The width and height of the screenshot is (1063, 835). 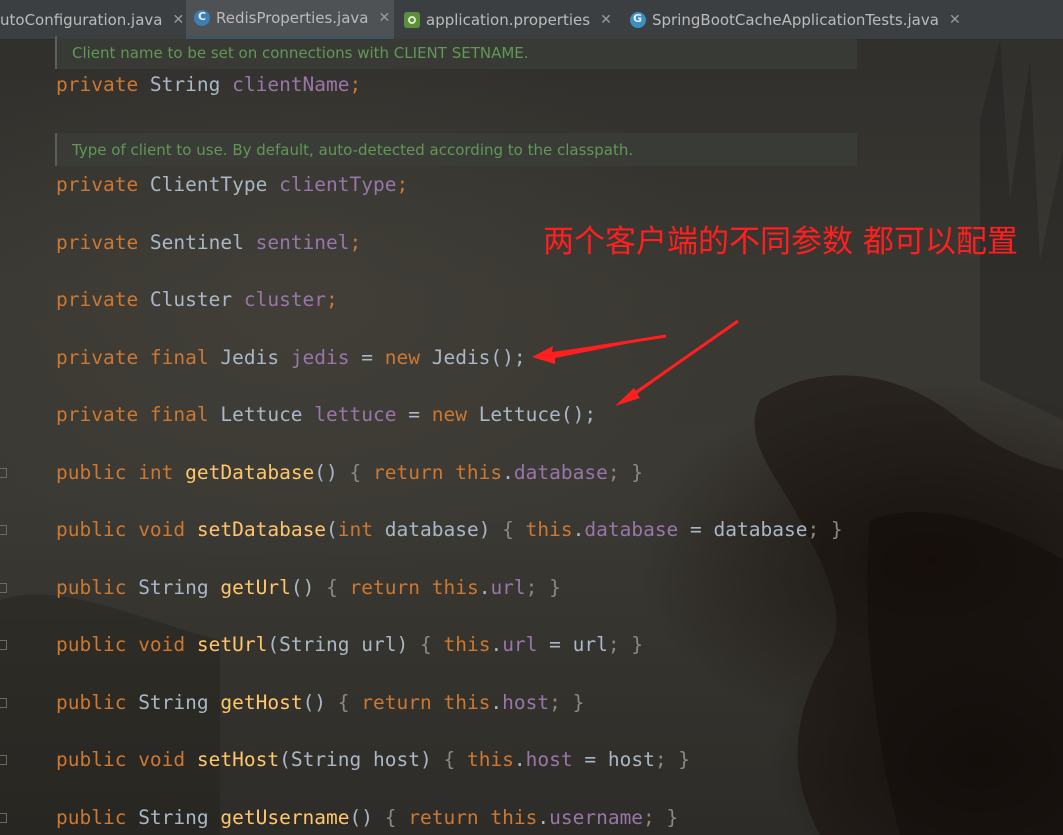 I want to click on annotation-arrows, so click(x=635, y=362).